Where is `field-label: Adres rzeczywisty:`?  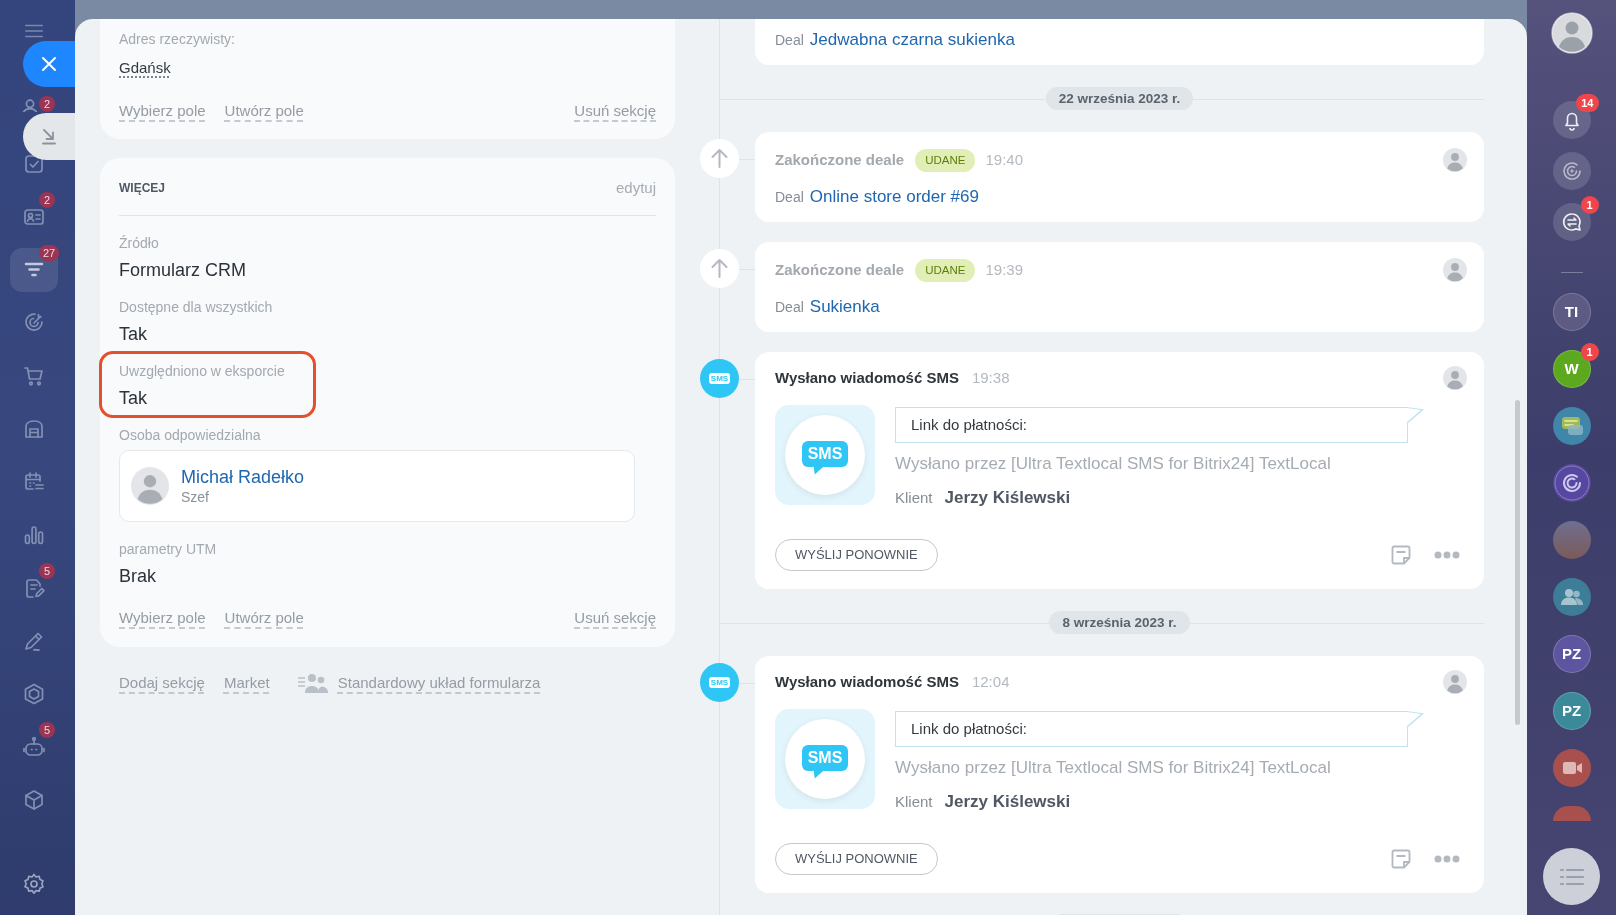 field-label: Adres rzeczywisty: is located at coordinates (177, 39).